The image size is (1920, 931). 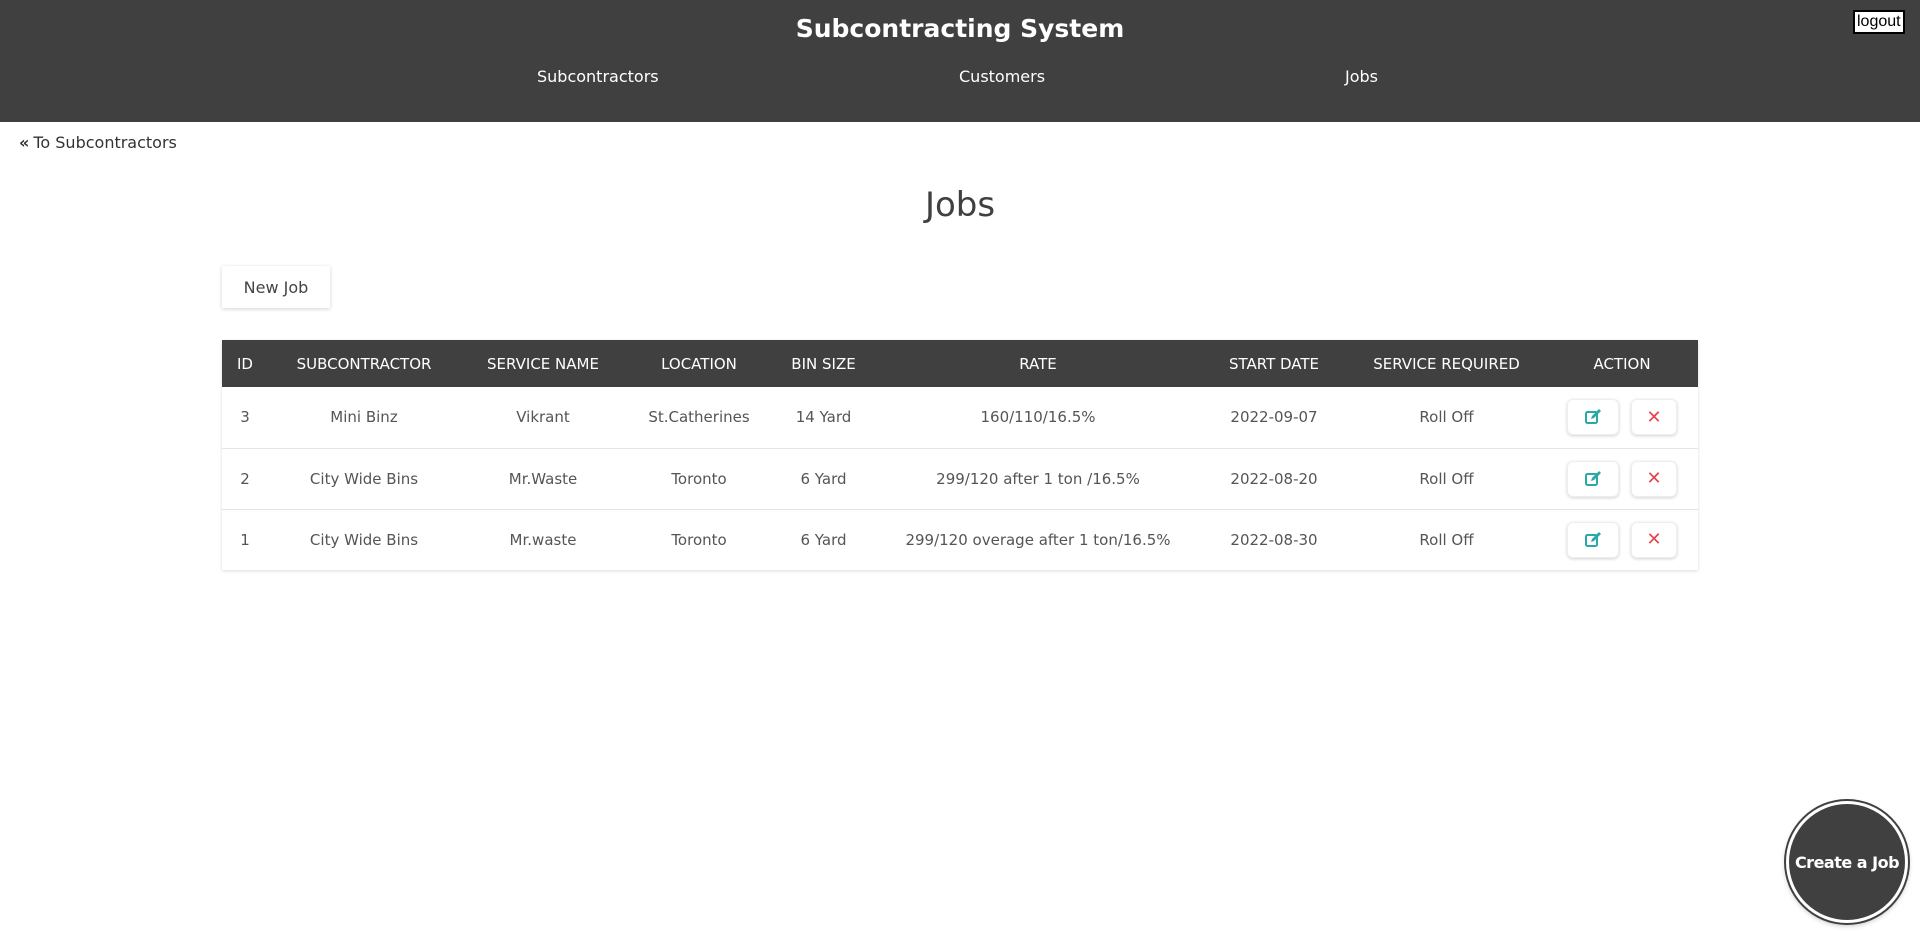 What do you see at coordinates (699, 417) in the screenshot?
I see `cell-location: St.Catherines` at bounding box center [699, 417].